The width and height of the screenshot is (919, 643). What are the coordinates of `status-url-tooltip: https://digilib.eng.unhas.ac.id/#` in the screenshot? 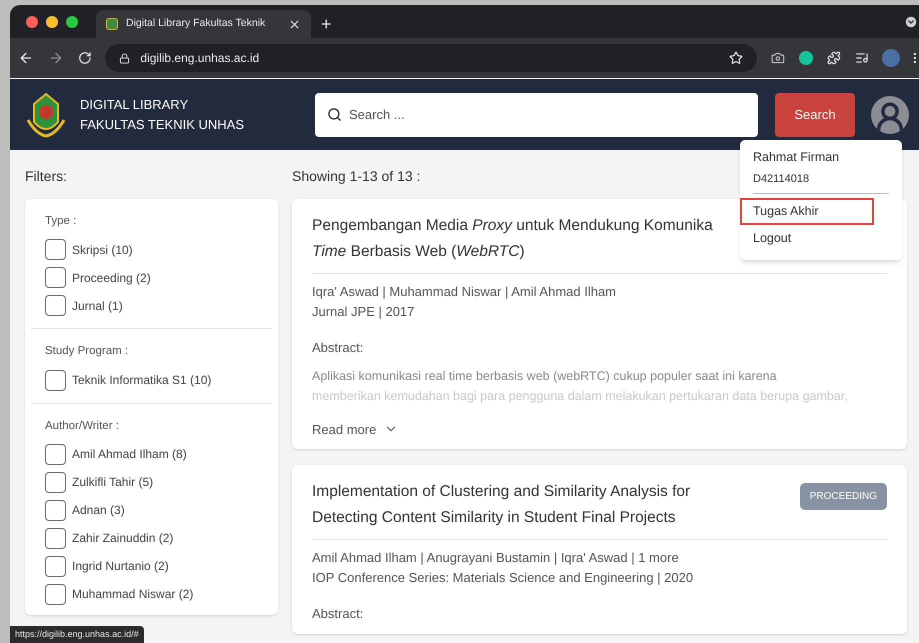 It's located at (77, 634).